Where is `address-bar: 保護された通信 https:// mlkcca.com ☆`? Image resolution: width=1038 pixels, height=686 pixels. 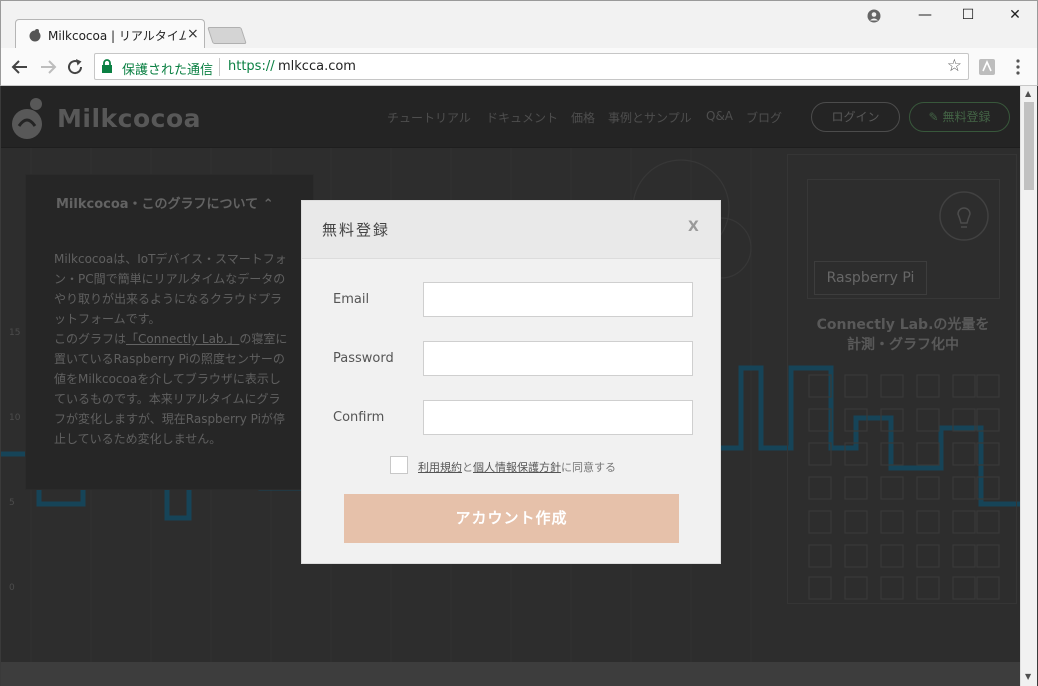 address-bar: 保護された通信 https:// mlkcca.com ☆ is located at coordinates (531, 66).